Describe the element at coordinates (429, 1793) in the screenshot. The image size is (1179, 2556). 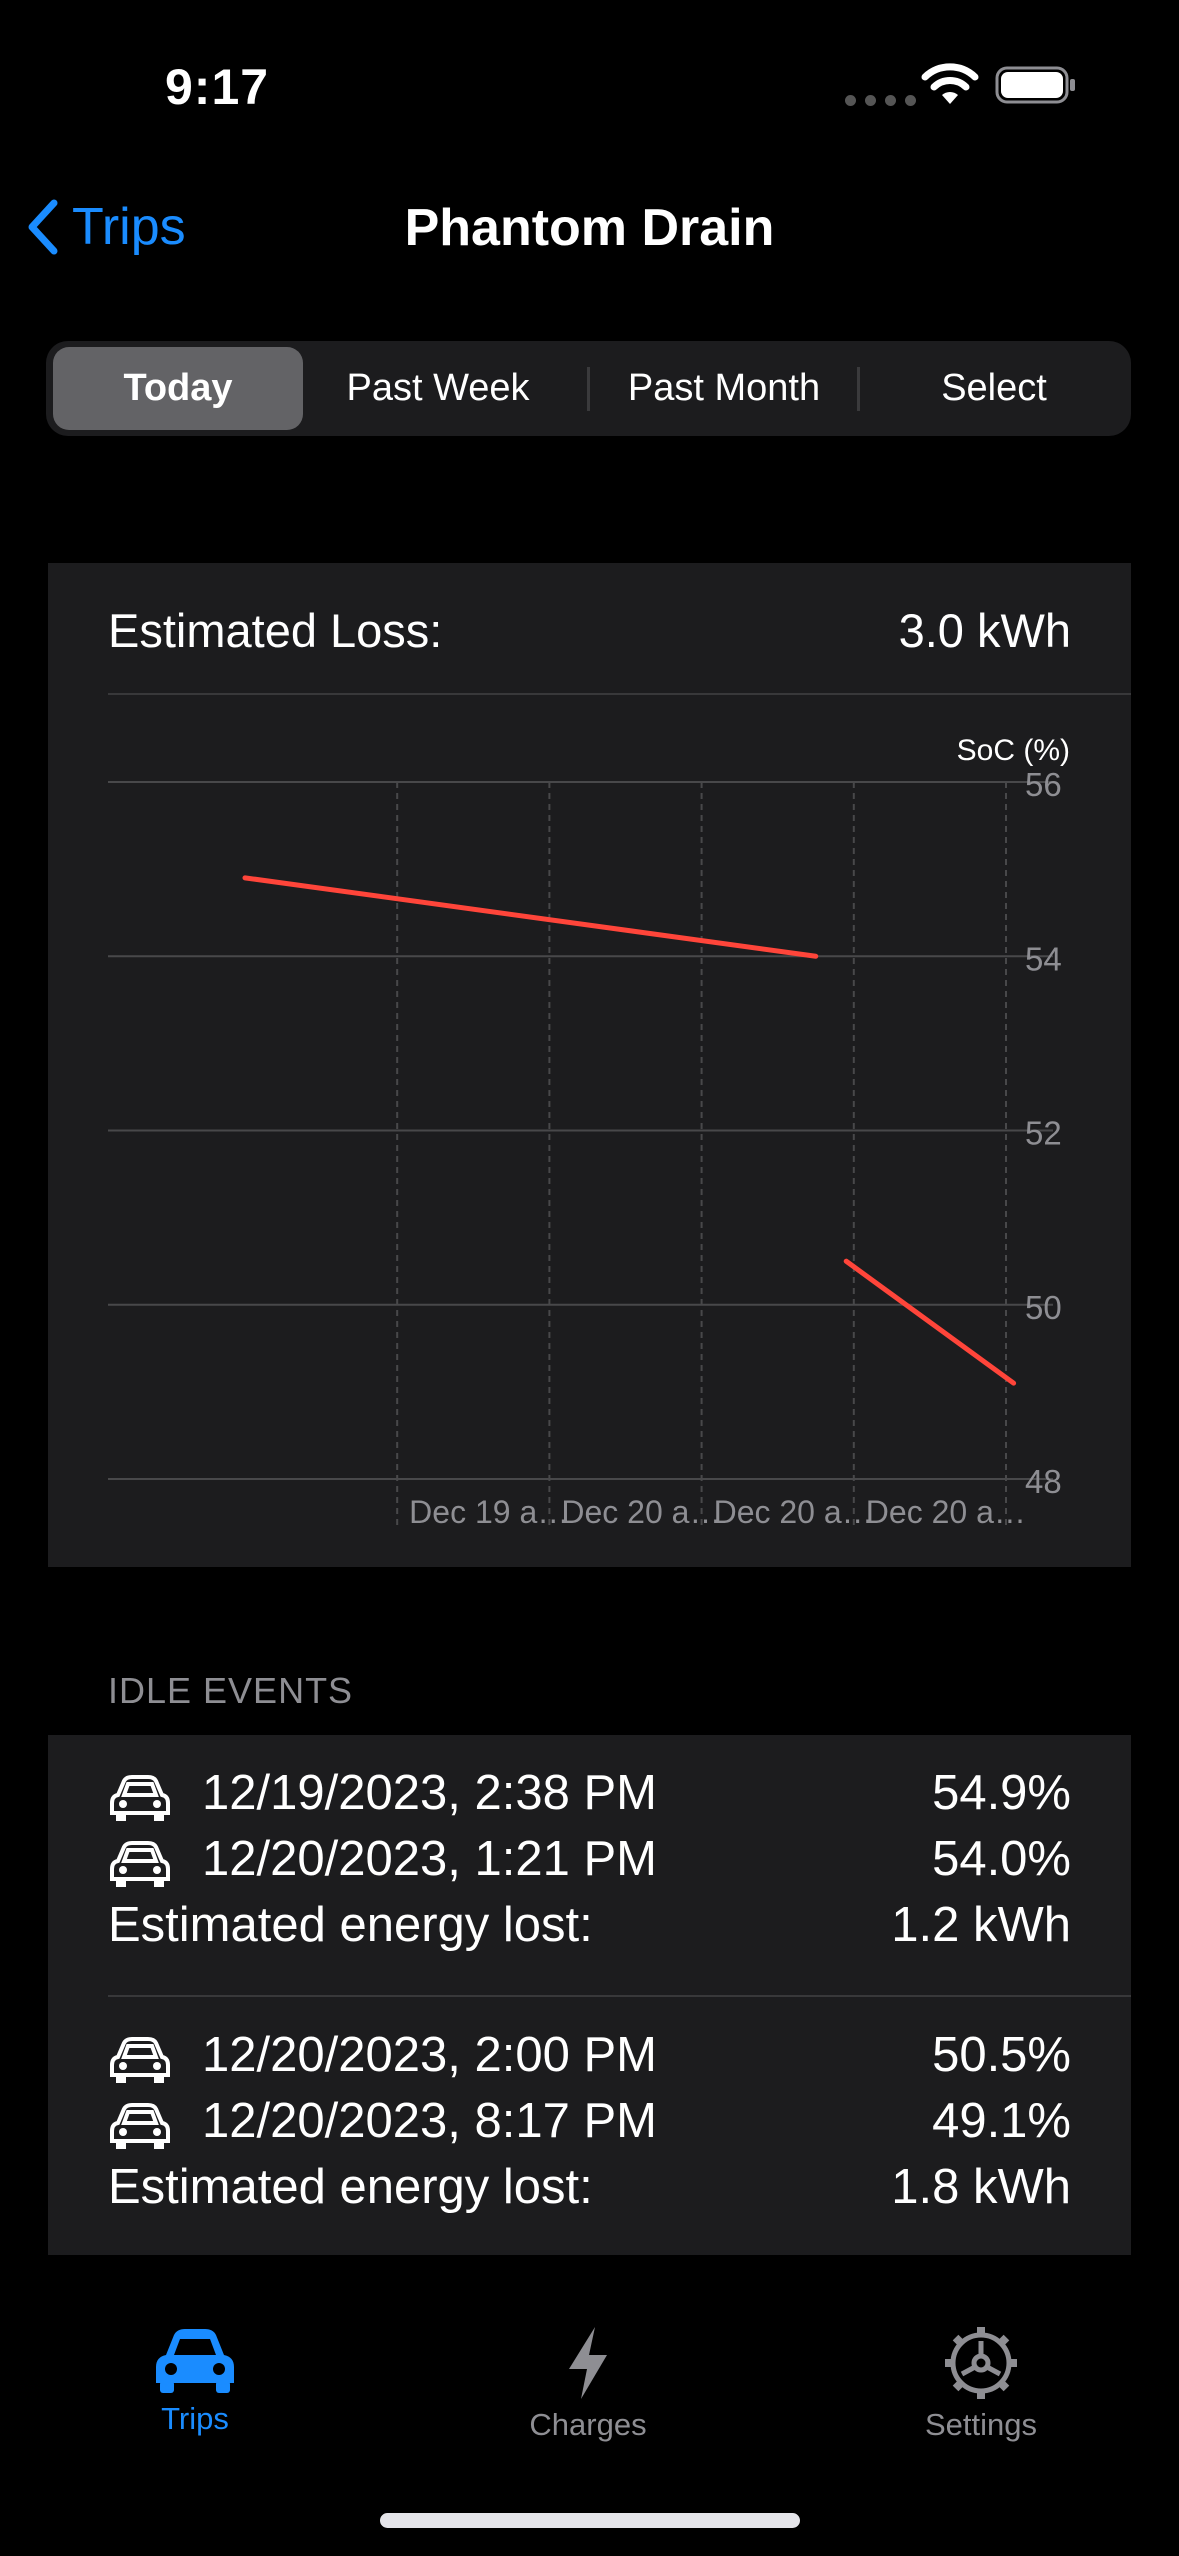
I see `event-start-datetime: 12/19/2023, 2:38 PM` at that location.